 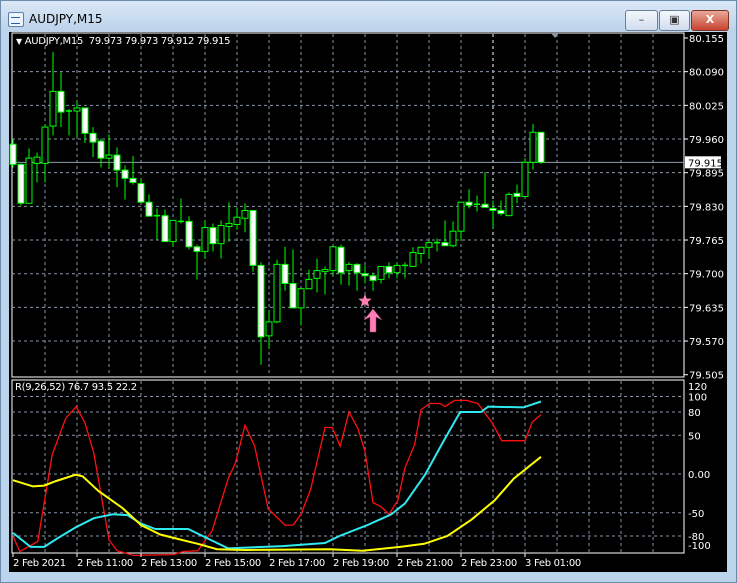 What do you see at coordinates (233, 563) in the screenshot?
I see `time-tick-label: 2 Feb 15:00` at bounding box center [233, 563].